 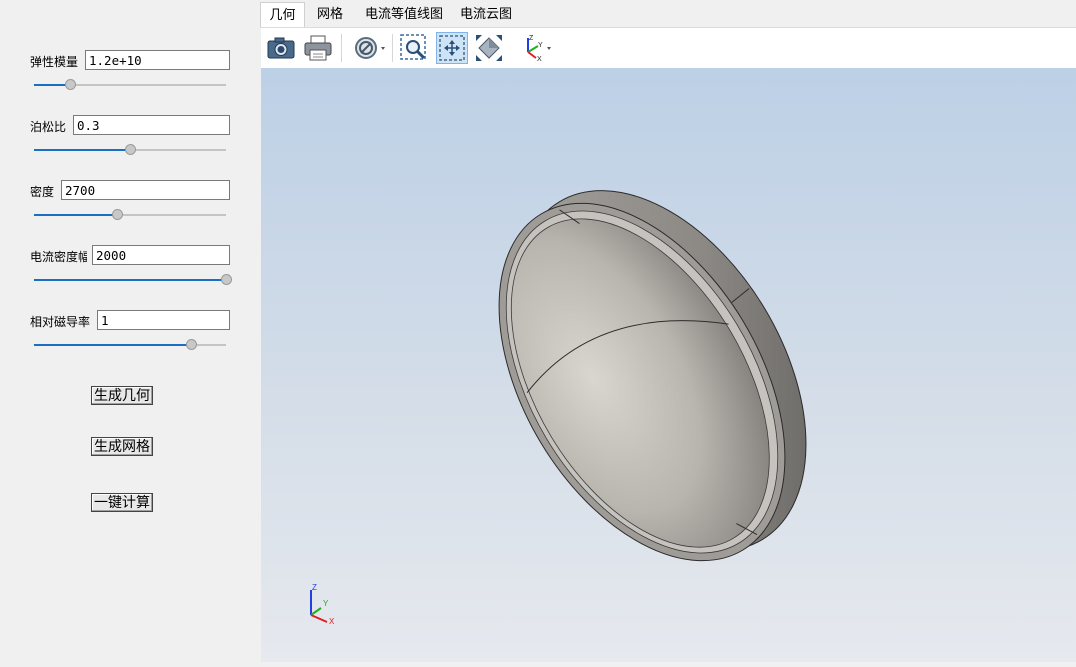 I want to click on axes-view-icon: Z Y X, so click(x=539, y=49).